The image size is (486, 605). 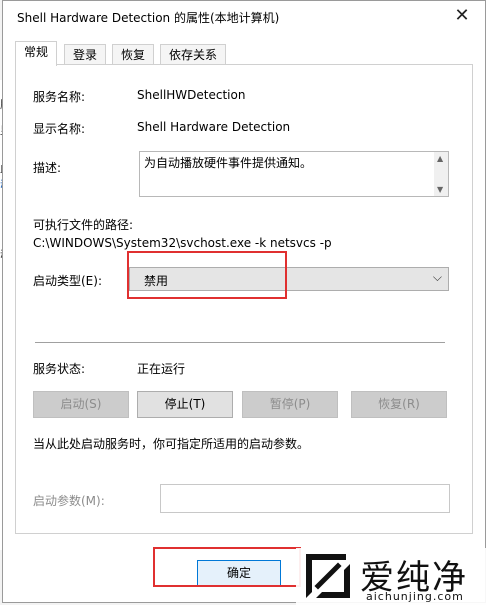 What do you see at coordinates (59, 369) in the screenshot?
I see `service-status-label: 服务状态:` at bounding box center [59, 369].